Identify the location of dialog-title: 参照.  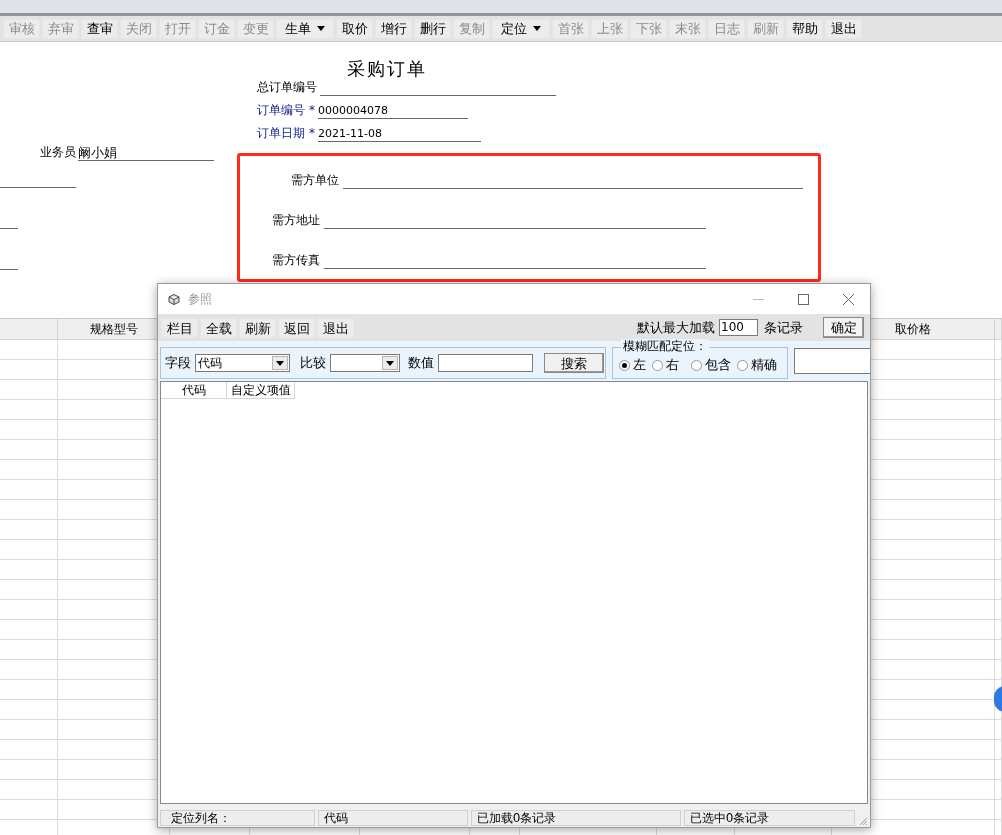
(200, 299).